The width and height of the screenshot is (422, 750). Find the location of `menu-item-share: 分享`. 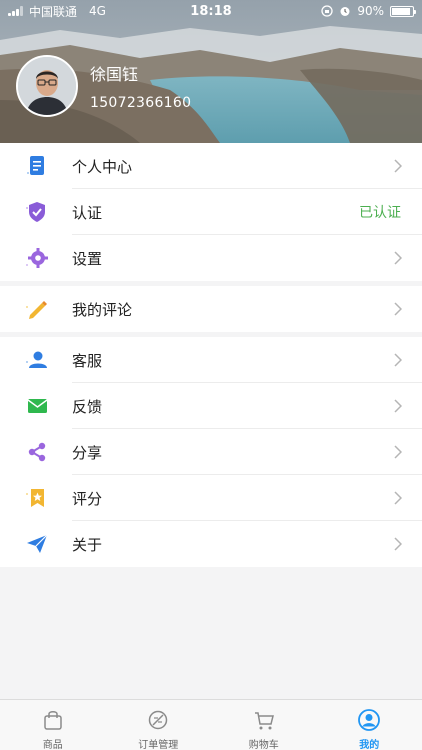

menu-item-share: 分享 is located at coordinates (211, 452).